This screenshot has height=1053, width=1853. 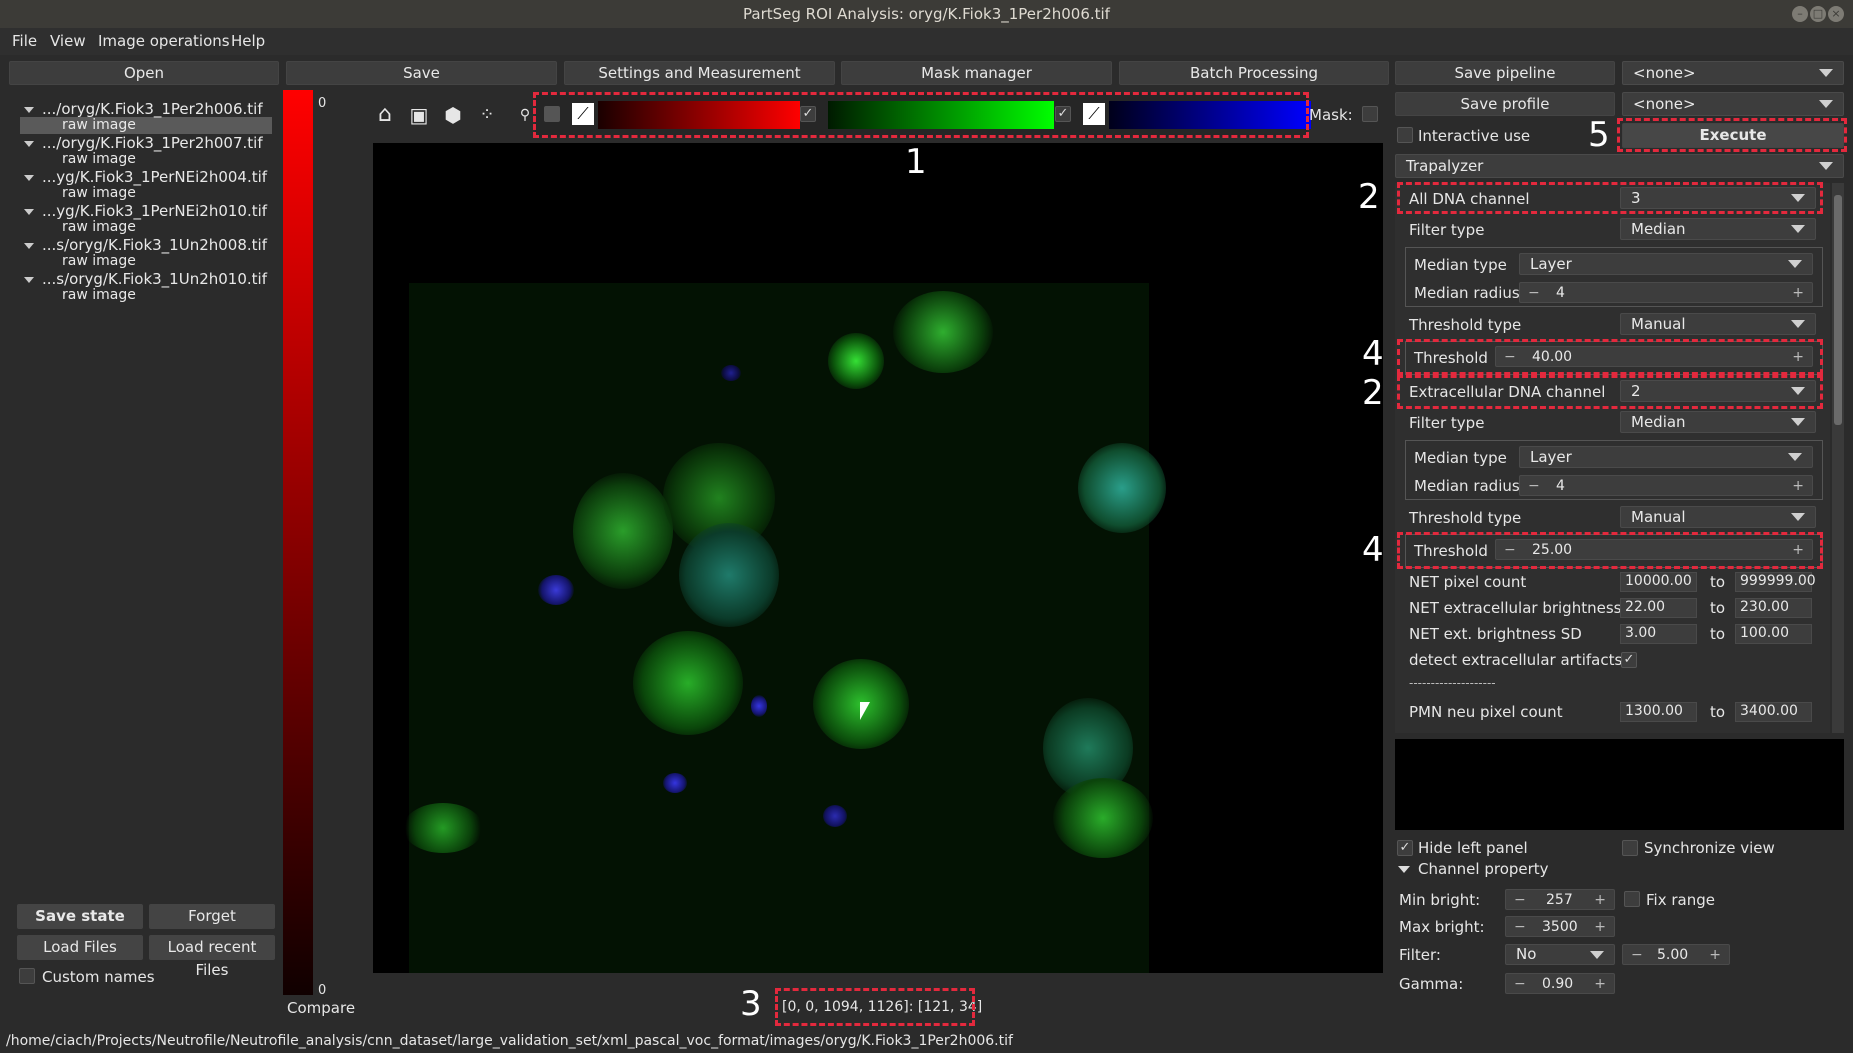 What do you see at coordinates (1630, 848) in the screenshot?
I see `synchronize-view-checkbox` at bounding box center [1630, 848].